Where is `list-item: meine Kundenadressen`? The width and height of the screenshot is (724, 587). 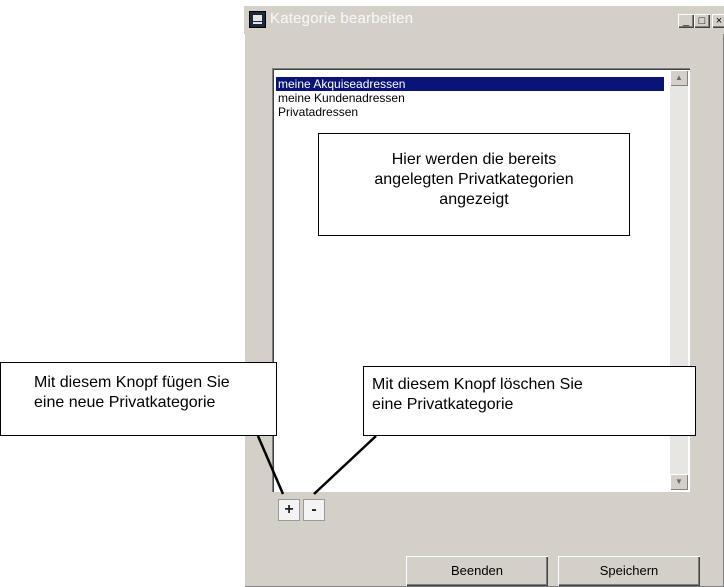 list-item: meine Kundenadressen is located at coordinates (341, 98).